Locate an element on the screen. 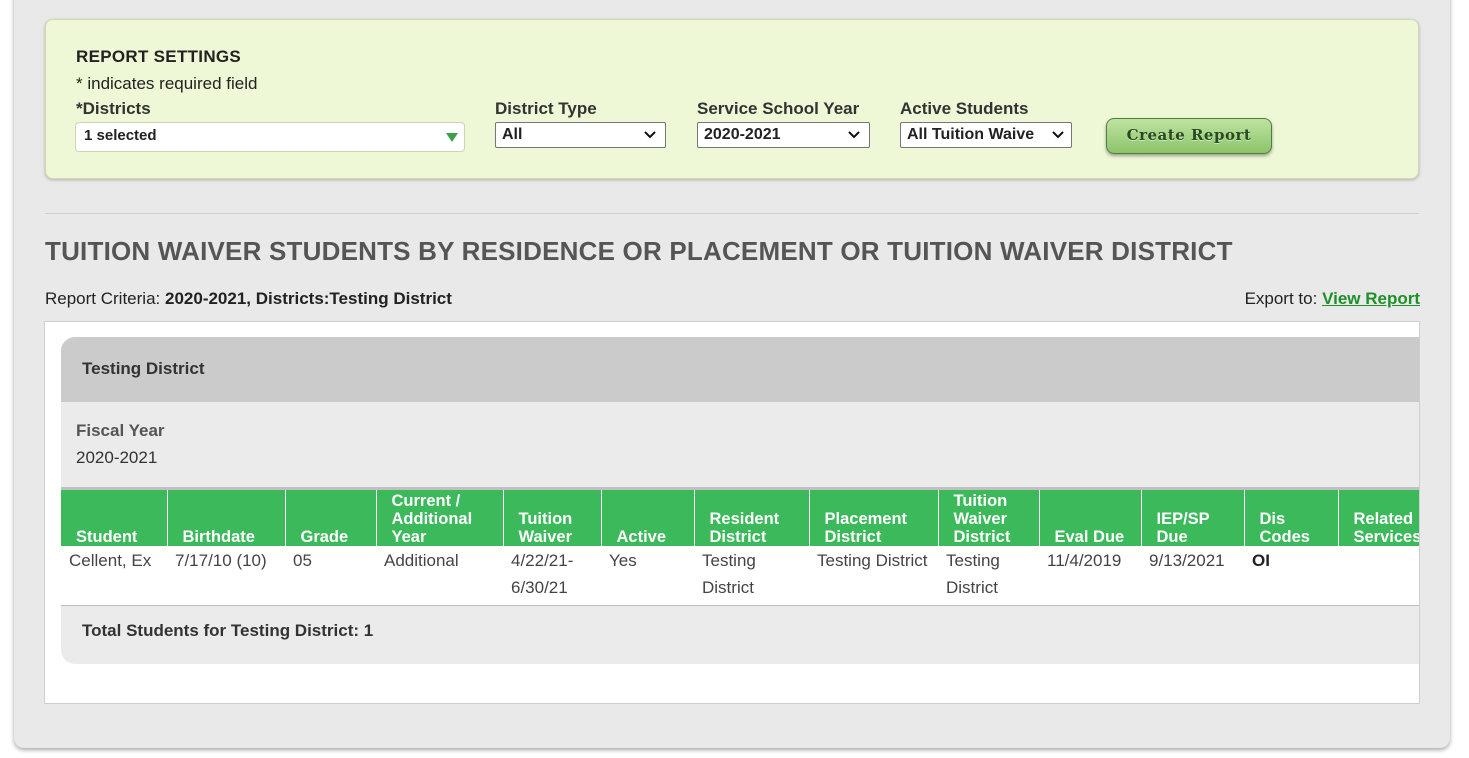  column-header: Birthdate is located at coordinates (225, 516).